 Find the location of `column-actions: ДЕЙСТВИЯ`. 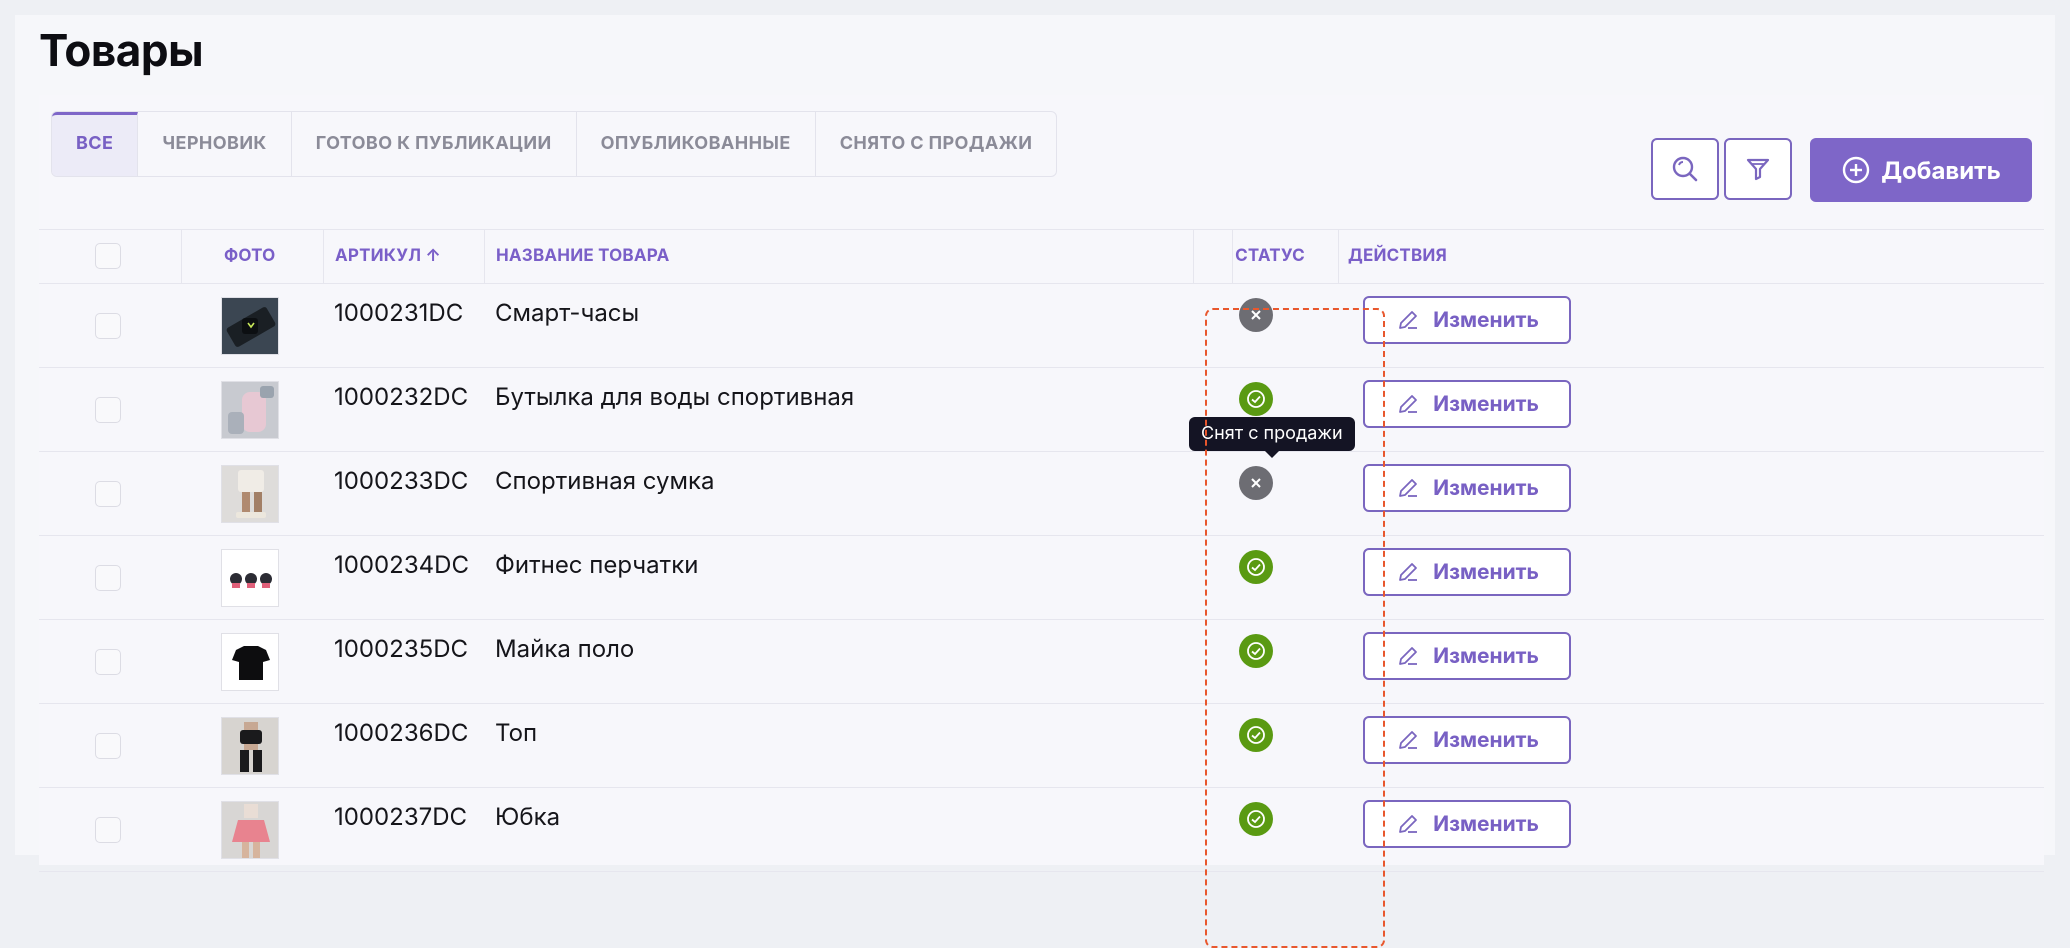

column-actions: ДЕЙСТВИЯ is located at coordinates (1397, 256).